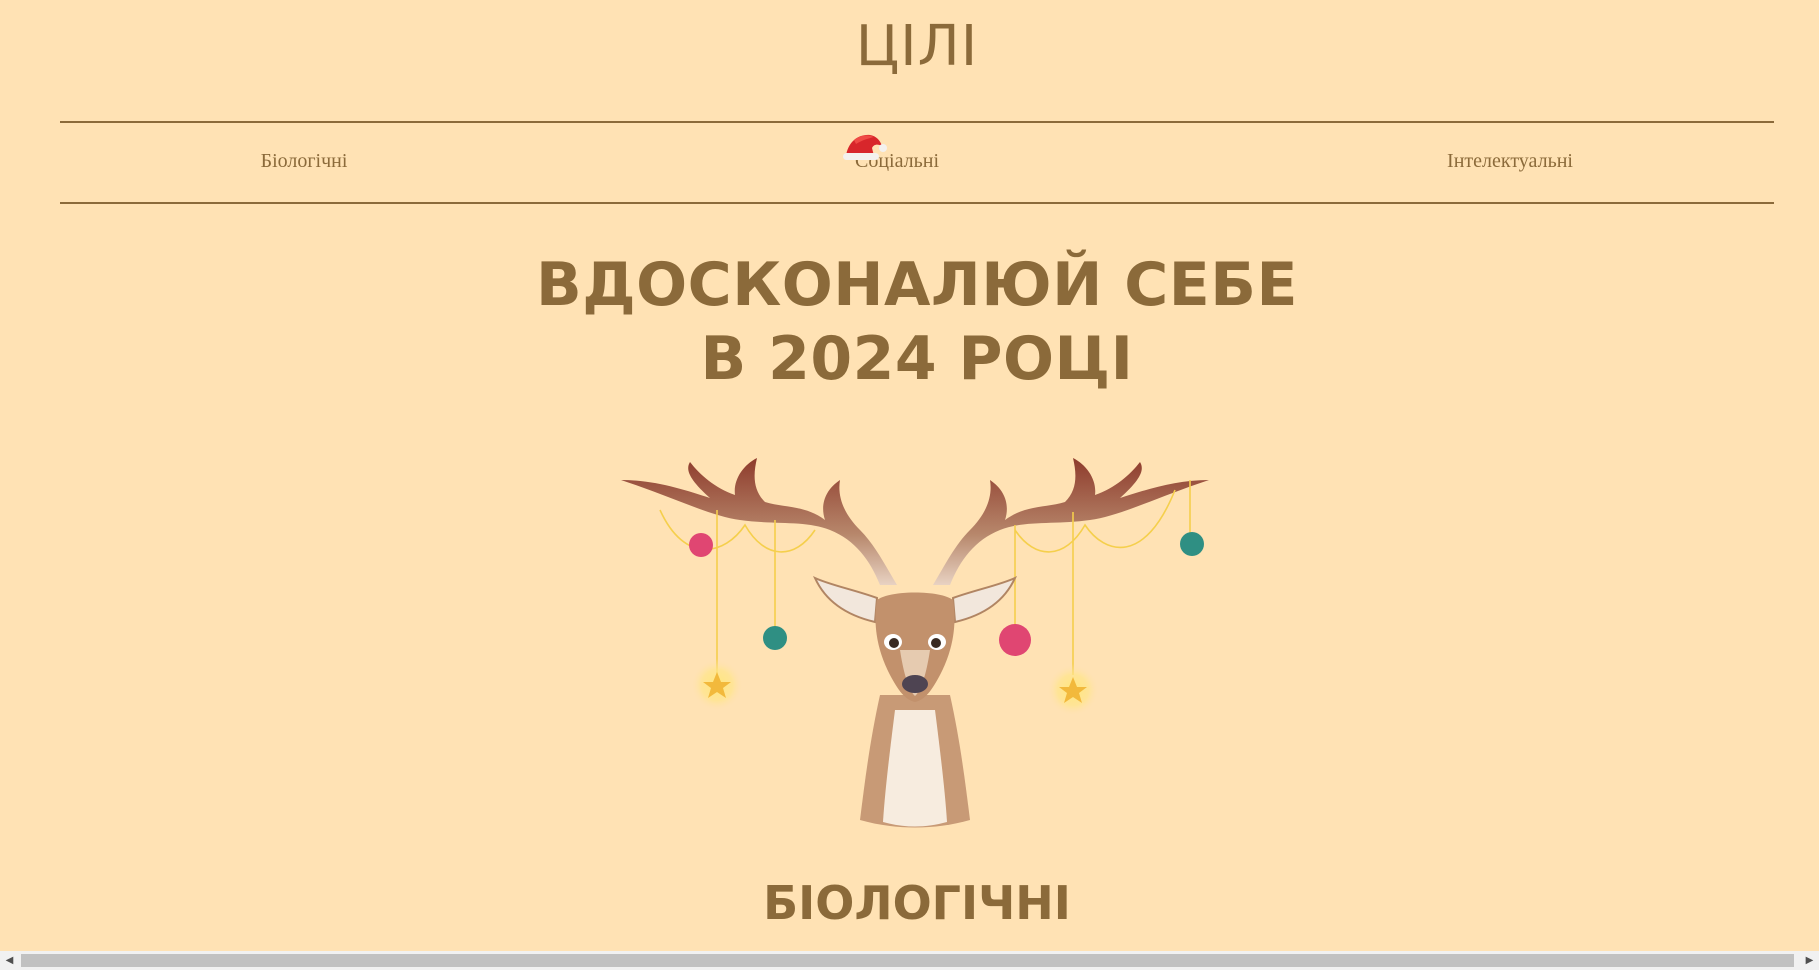 This screenshot has height=970, width=1819. Describe the element at coordinates (917, 903) in the screenshot. I see `section-heading-biological: БІОЛОГІЧНІ` at that location.